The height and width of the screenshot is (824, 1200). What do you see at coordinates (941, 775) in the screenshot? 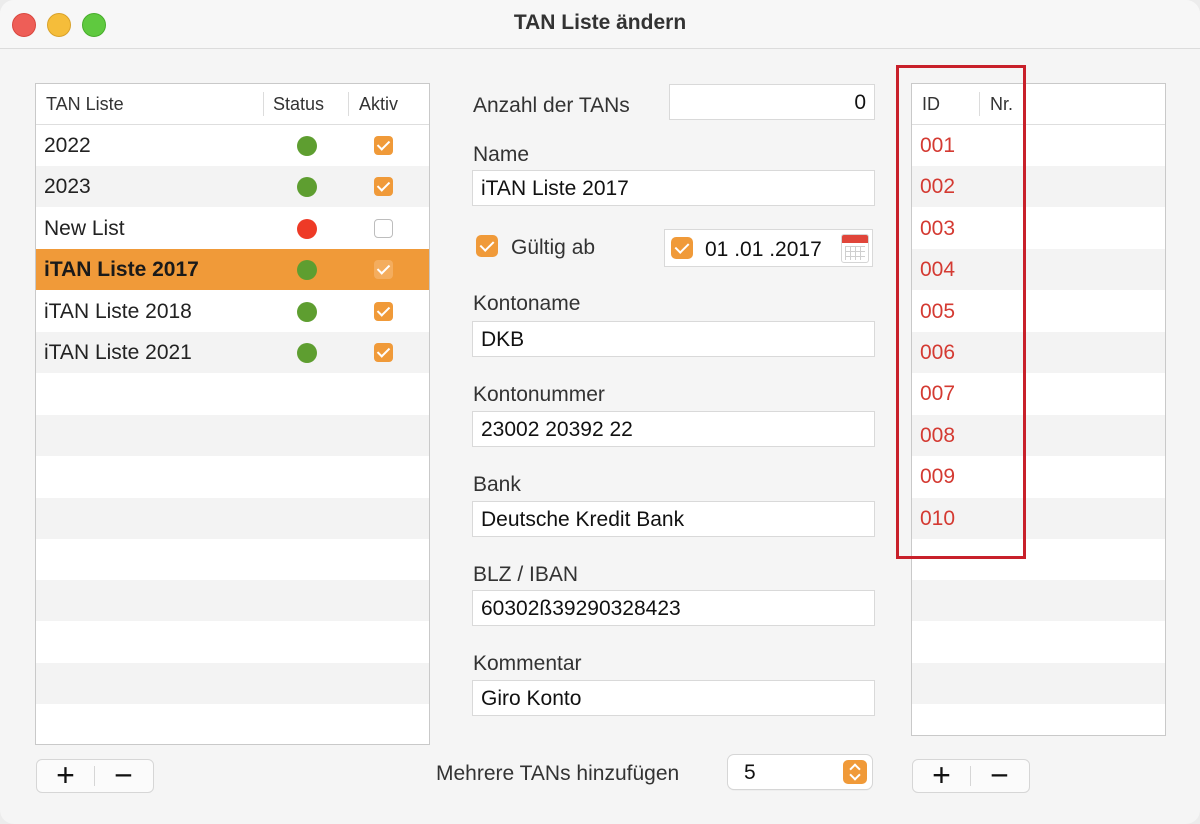
I see `add-tan-entry-button: +` at bounding box center [941, 775].